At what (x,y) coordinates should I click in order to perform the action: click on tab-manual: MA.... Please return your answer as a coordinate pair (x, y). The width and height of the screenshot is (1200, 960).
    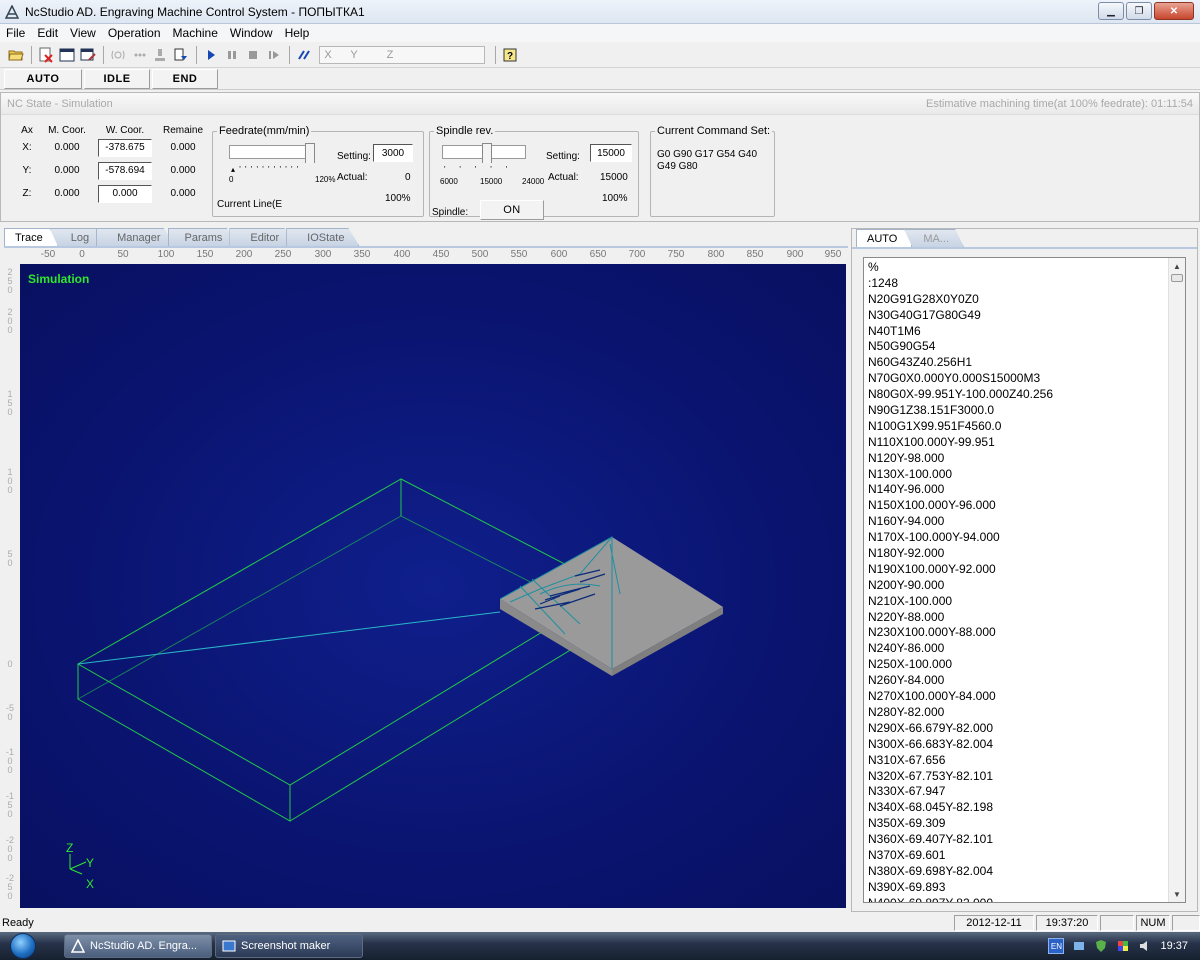
    Looking at the image, I should click on (934, 238).